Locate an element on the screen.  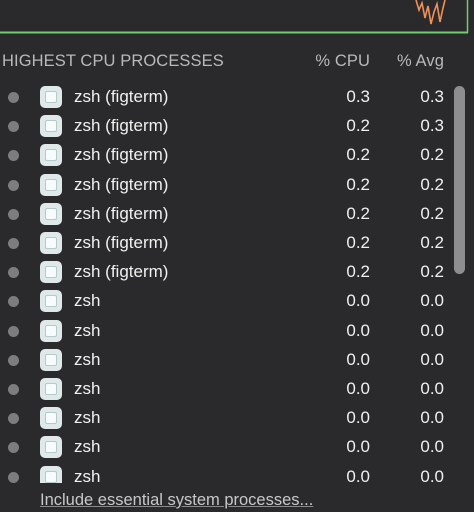
scrollbar-thumb is located at coordinates (459, 180).